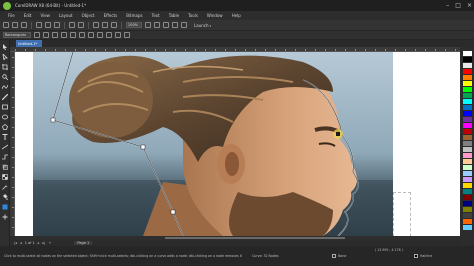  What do you see at coordinates (458, 5) in the screenshot?
I see `maximize-icon: □` at bounding box center [458, 5].